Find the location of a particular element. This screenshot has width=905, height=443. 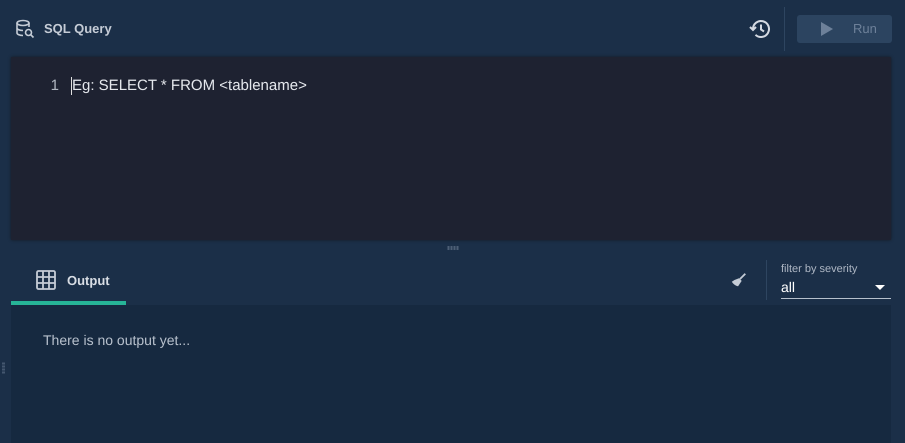

panel-title: SQL Query is located at coordinates (78, 28).